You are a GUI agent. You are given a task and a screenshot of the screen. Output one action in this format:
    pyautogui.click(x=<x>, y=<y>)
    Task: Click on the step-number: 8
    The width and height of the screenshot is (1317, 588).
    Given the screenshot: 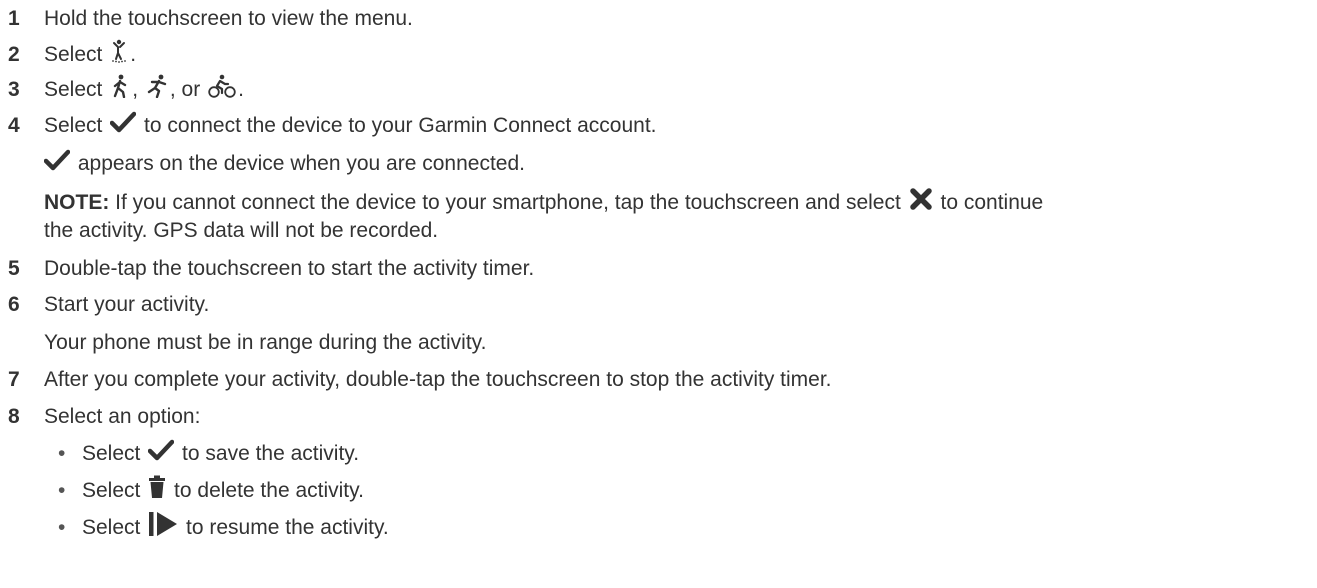 What is the action you would take?
    pyautogui.click(x=14, y=416)
    